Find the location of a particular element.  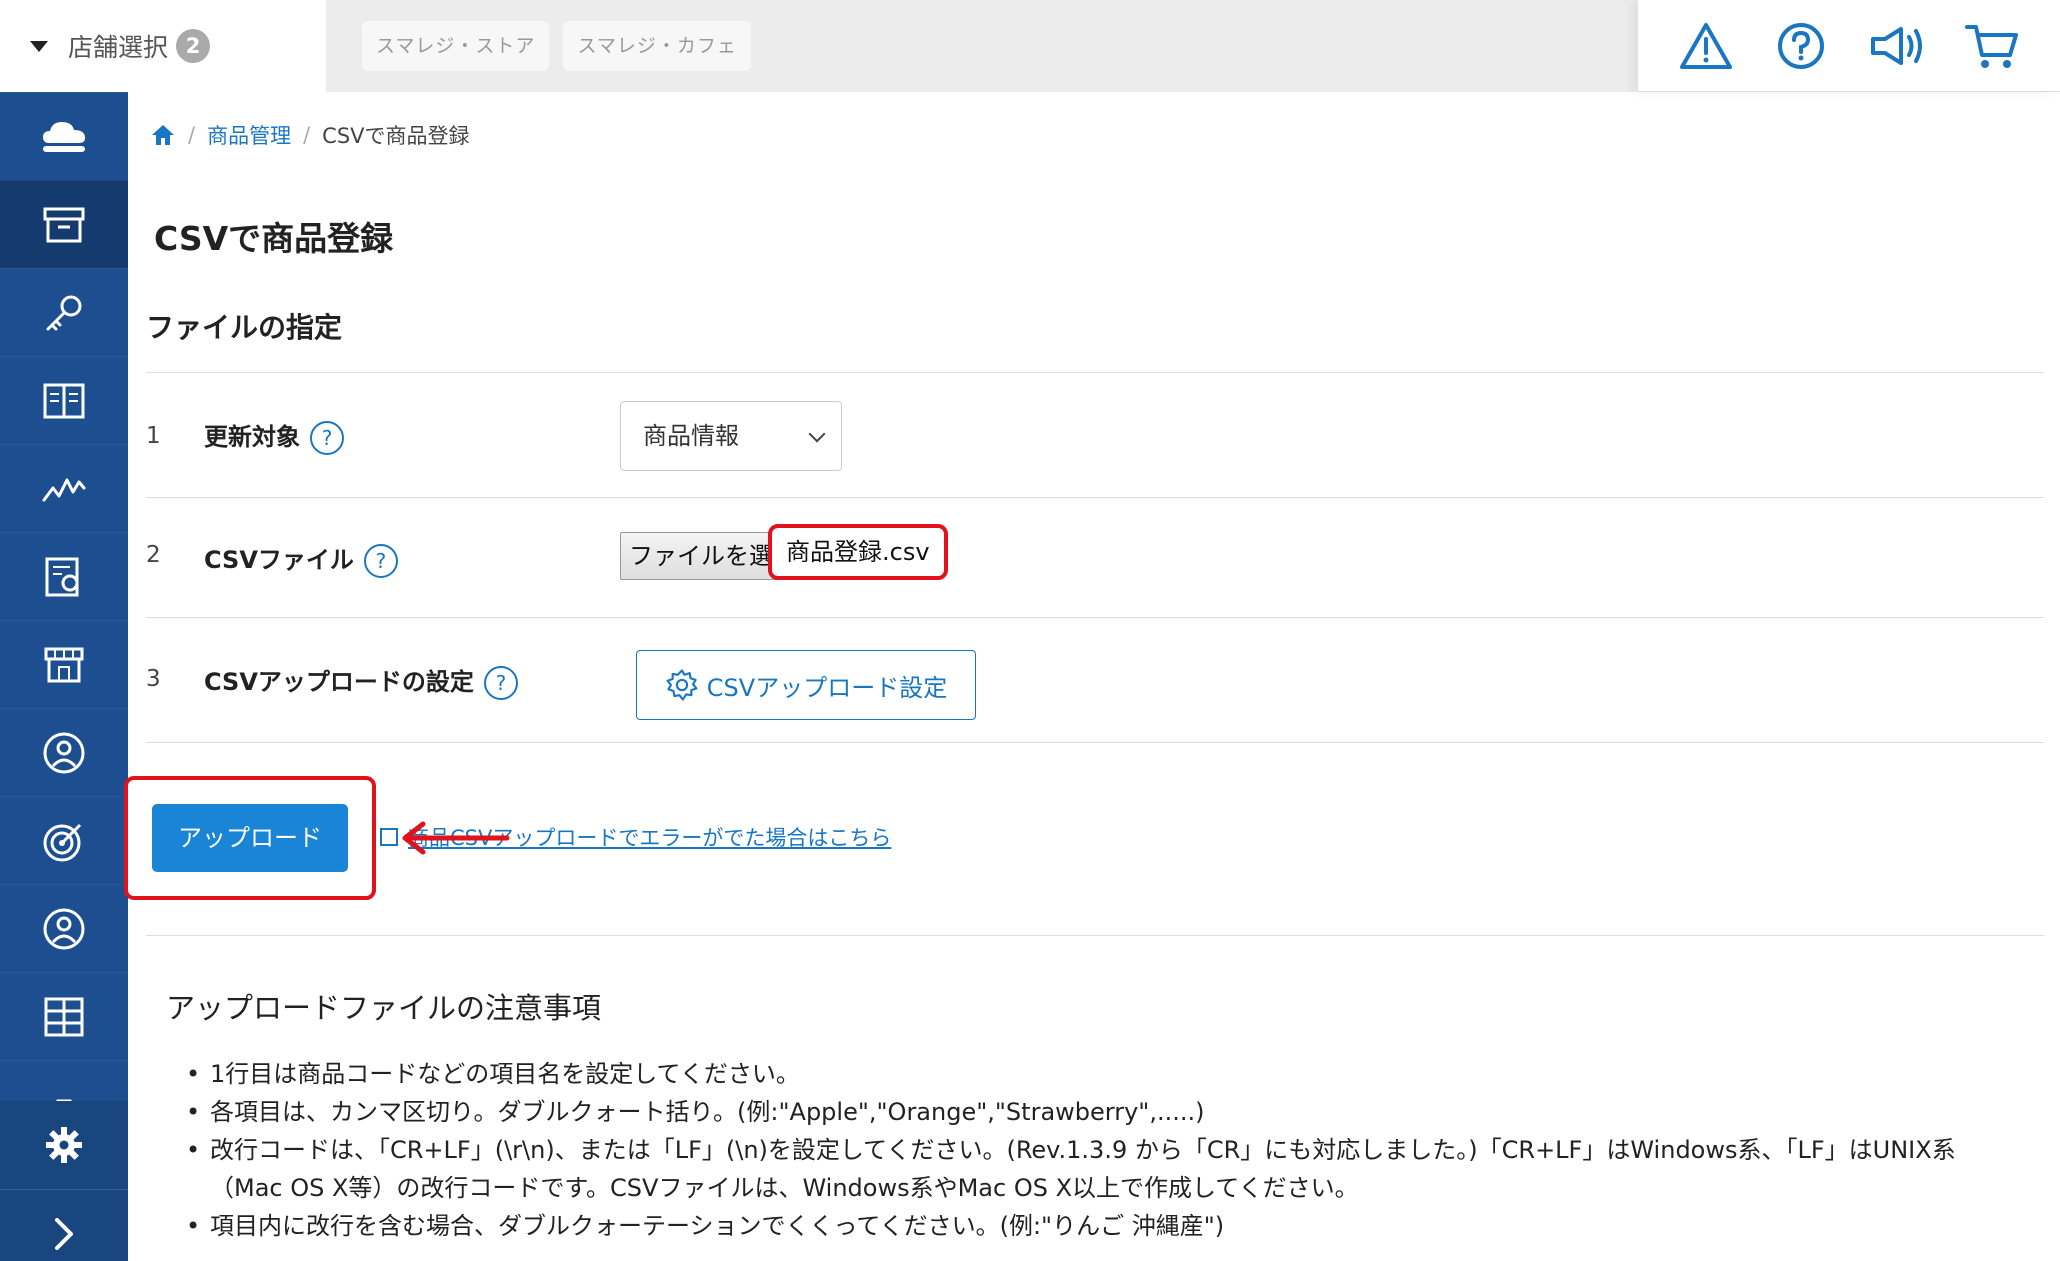

sidebar-item-target is located at coordinates (64, 840).